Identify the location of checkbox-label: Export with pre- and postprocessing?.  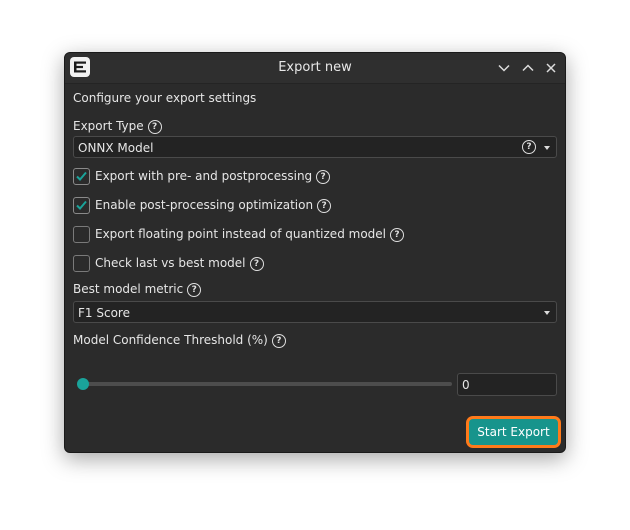
(213, 176).